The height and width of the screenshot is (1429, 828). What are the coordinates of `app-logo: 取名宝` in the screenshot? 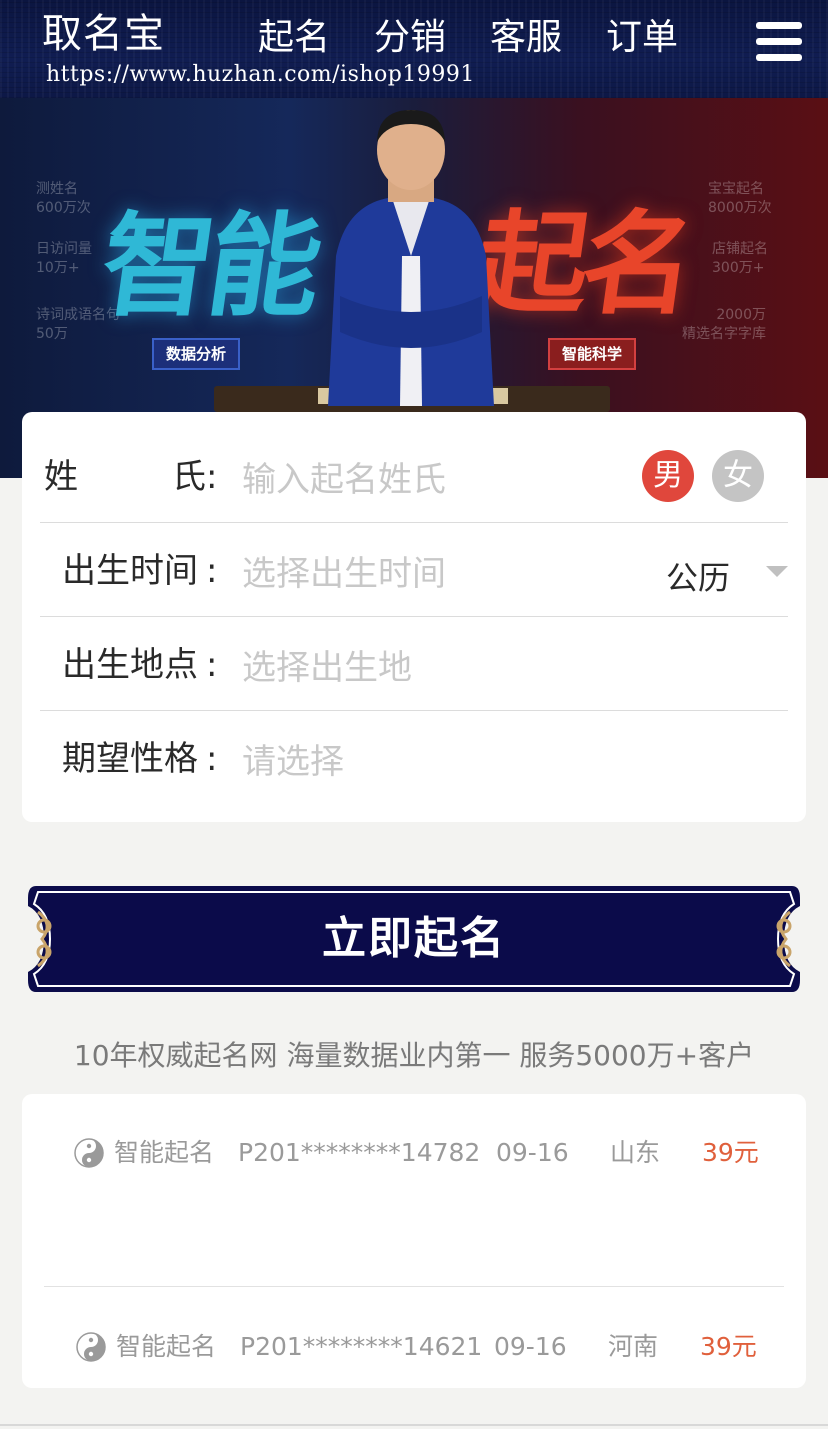 It's located at (103, 34).